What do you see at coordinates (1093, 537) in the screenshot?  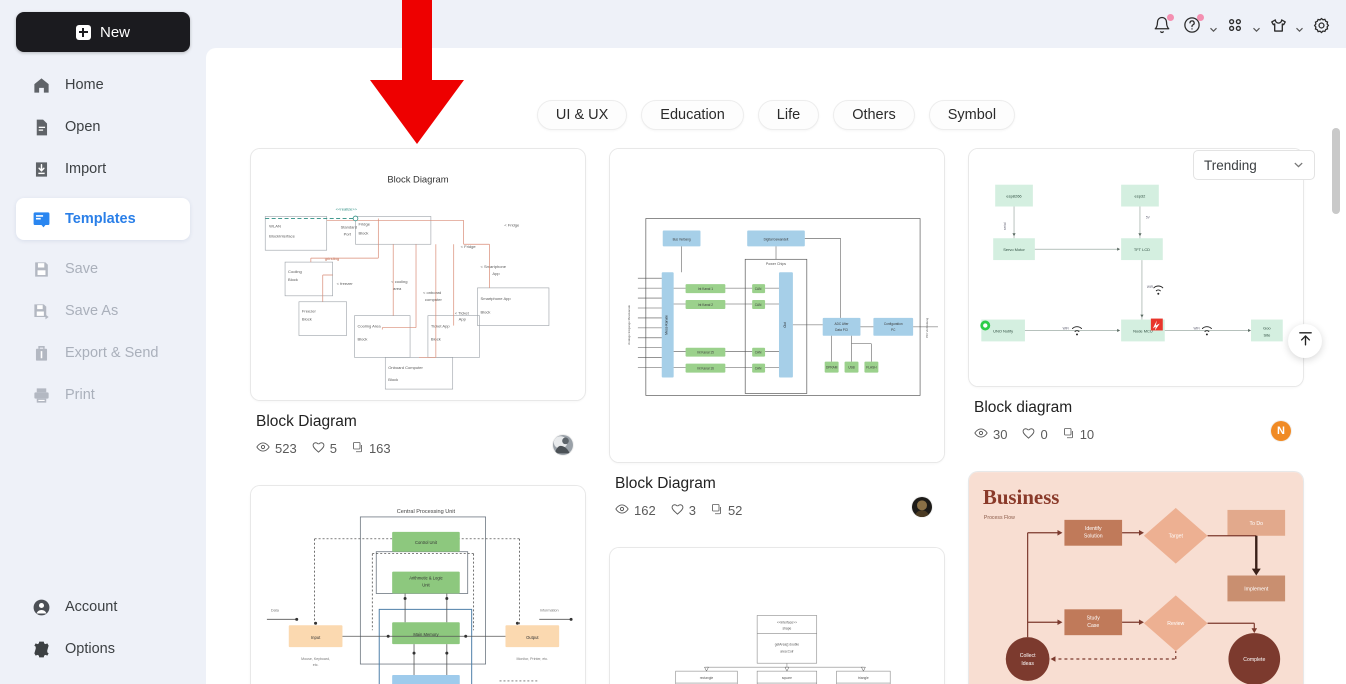 I see `svg-text: Solution` at bounding box center [1093, 537].